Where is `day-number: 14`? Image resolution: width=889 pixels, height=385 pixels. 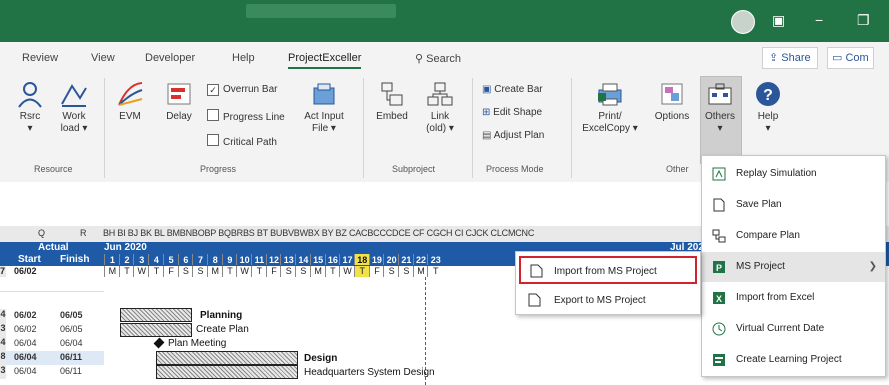
day-number: 14 is located at coordinates (303, 259).